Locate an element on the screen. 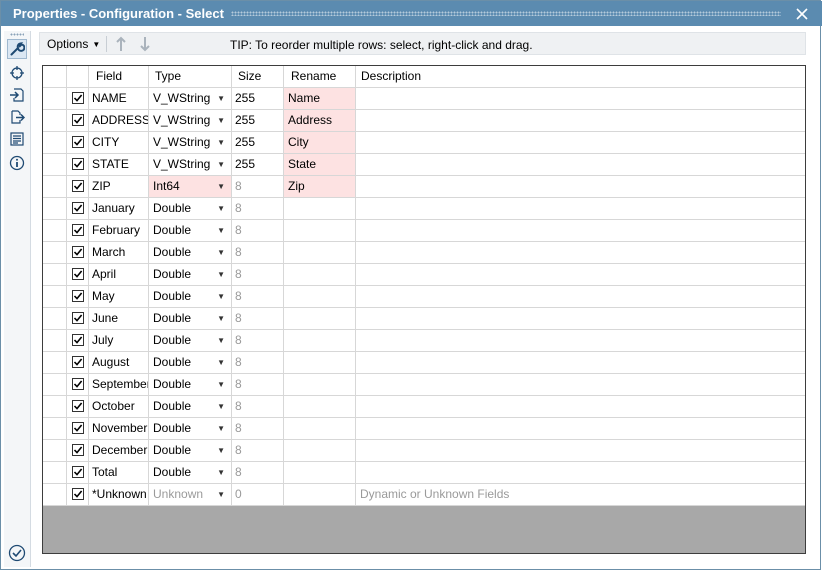 The image size is (823, 572). table-row: January Double ▼ 8 is located at coordinates (424, 209).